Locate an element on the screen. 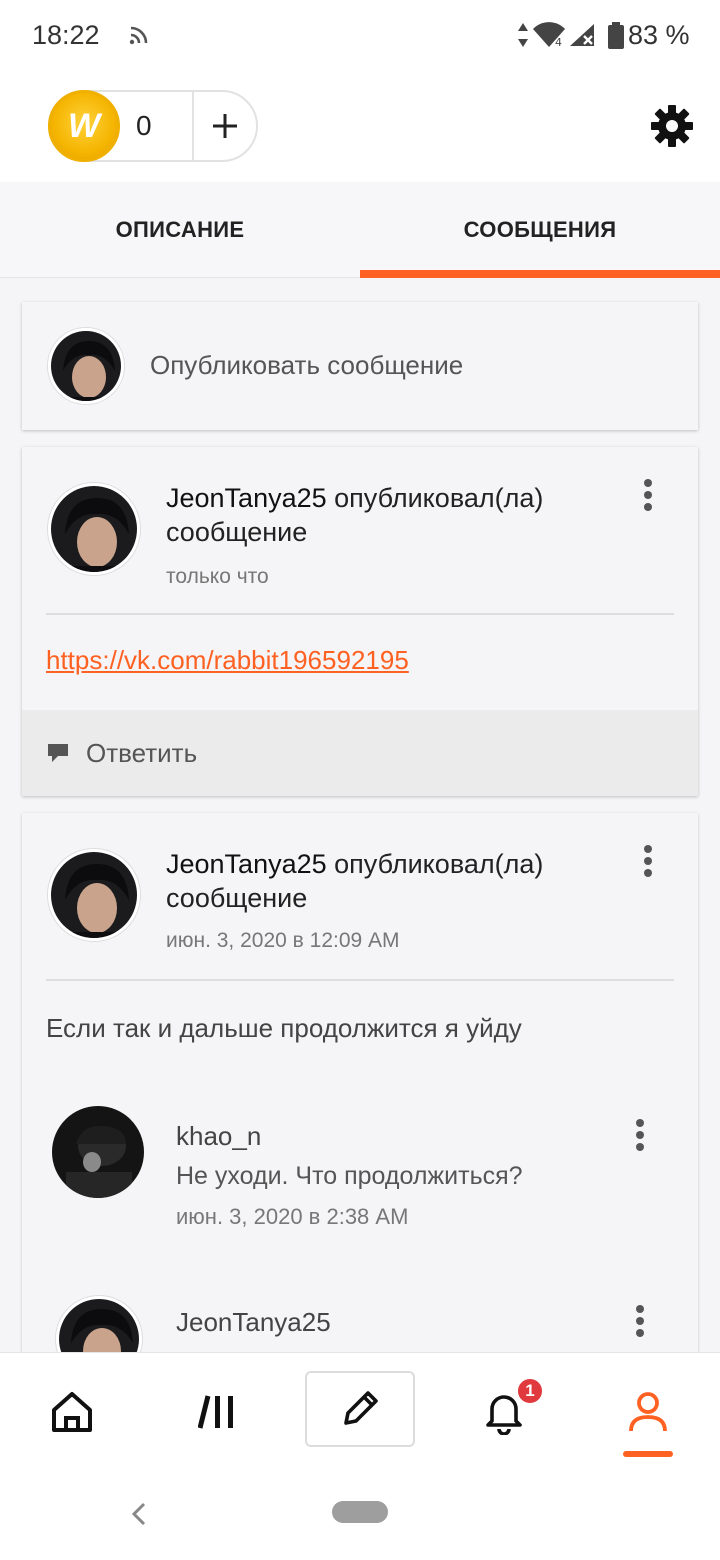 The image size is (720, 1560). add-coins-button is located at coordinates (225, 126).